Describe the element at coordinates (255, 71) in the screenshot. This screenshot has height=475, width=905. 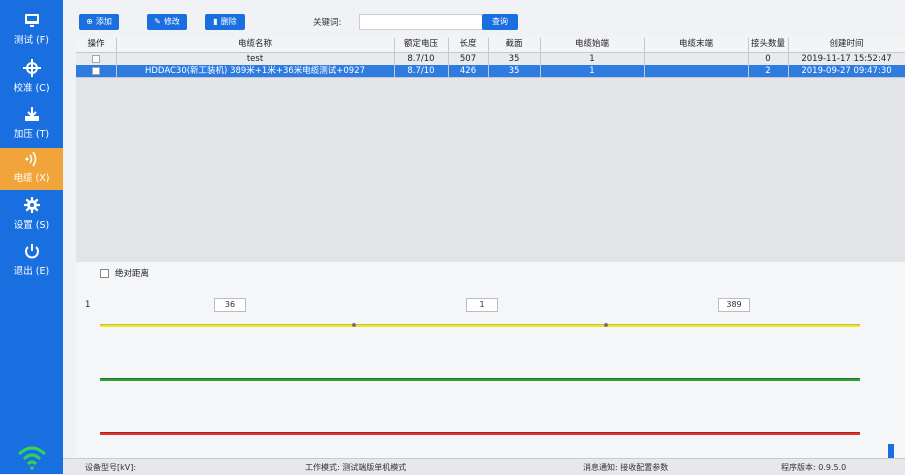
I see `cell-name: HDDAC30(新工装机) 389米+1米+36米电缆测试+0927` at that location.